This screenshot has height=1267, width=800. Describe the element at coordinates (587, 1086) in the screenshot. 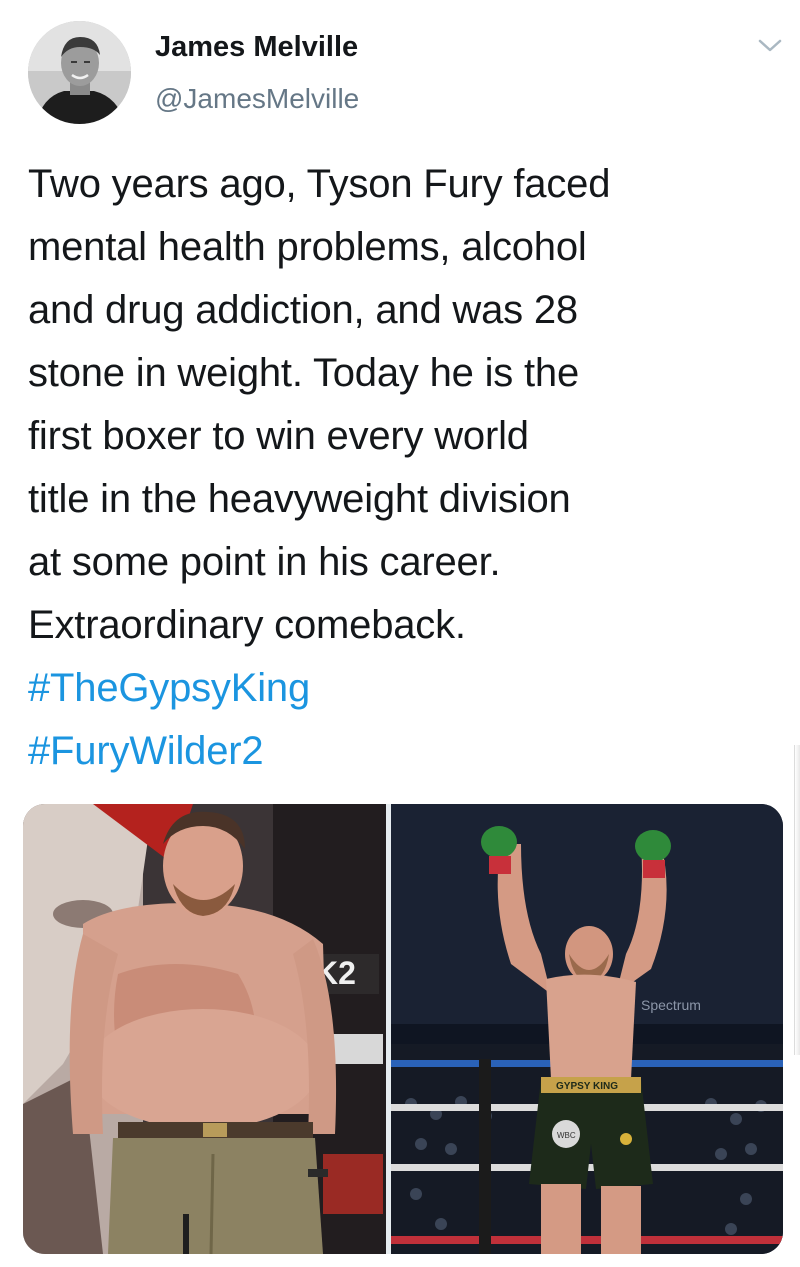

I see `trunks-text: GYPSY KING` at that location.